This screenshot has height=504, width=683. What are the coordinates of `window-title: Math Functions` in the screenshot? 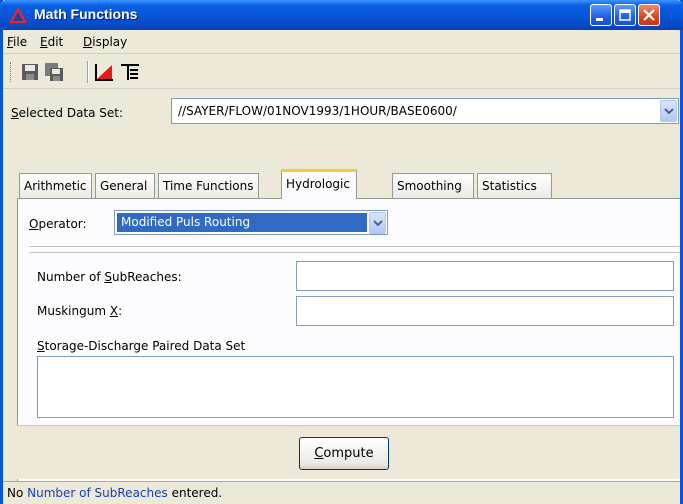 It's located at (86, 14).